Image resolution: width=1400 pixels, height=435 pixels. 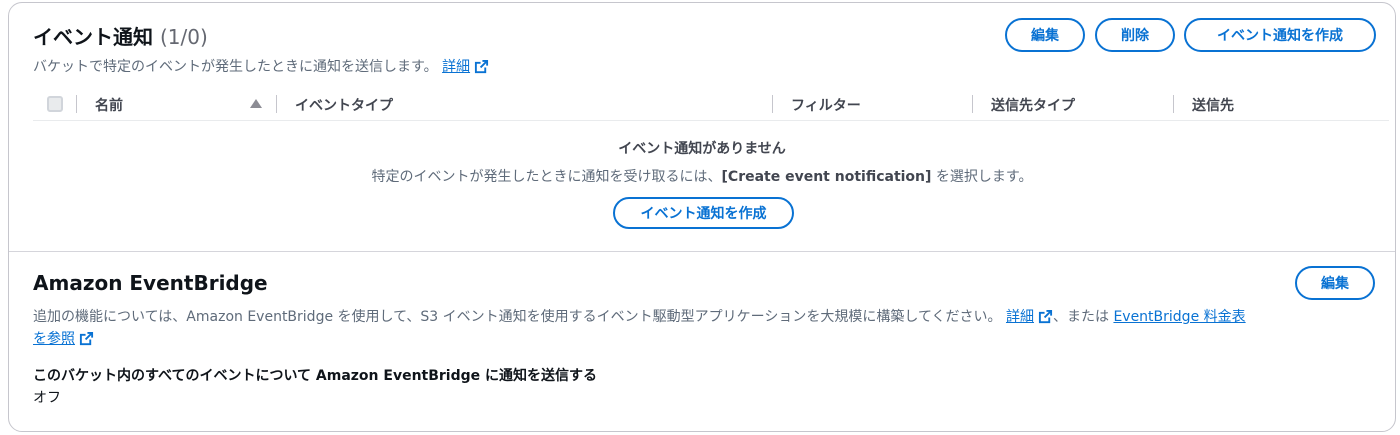 I want to click on edit-button: 編集, so click(x=1045, y=35).